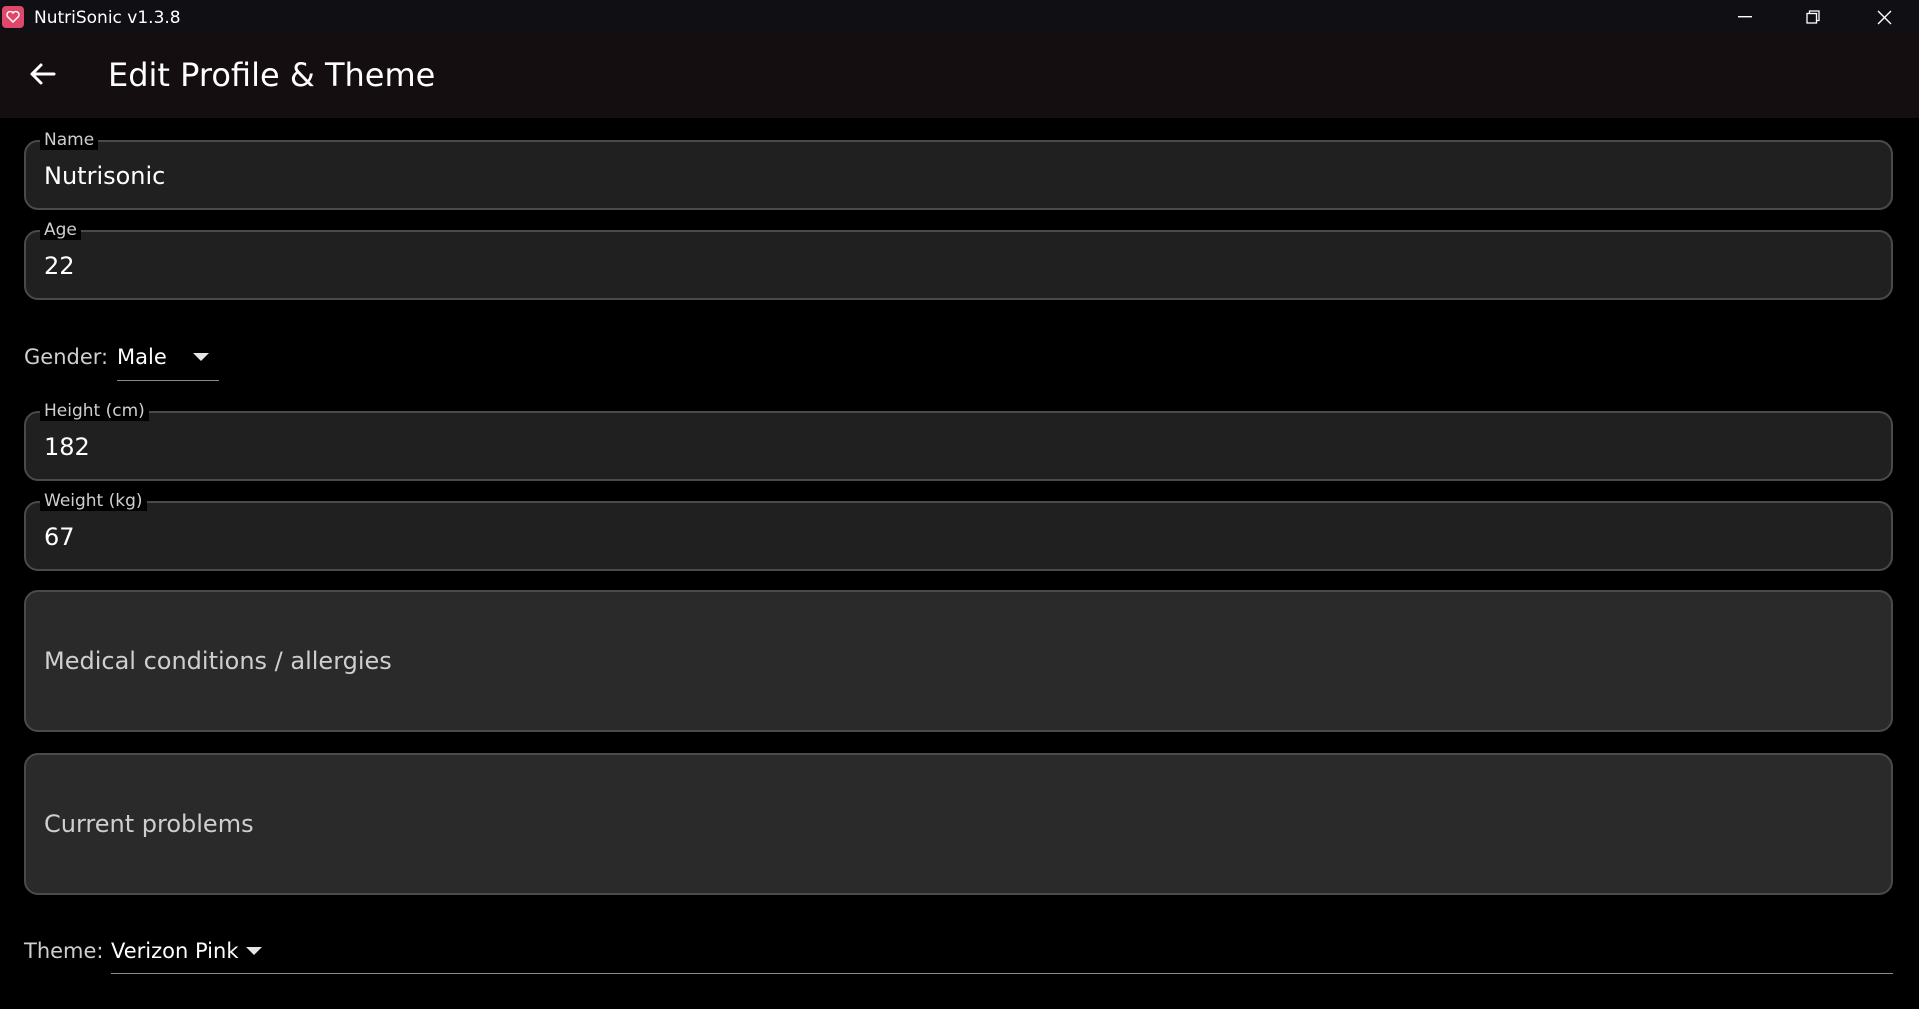  I want to click on name-label: Name, so click(69, 140).